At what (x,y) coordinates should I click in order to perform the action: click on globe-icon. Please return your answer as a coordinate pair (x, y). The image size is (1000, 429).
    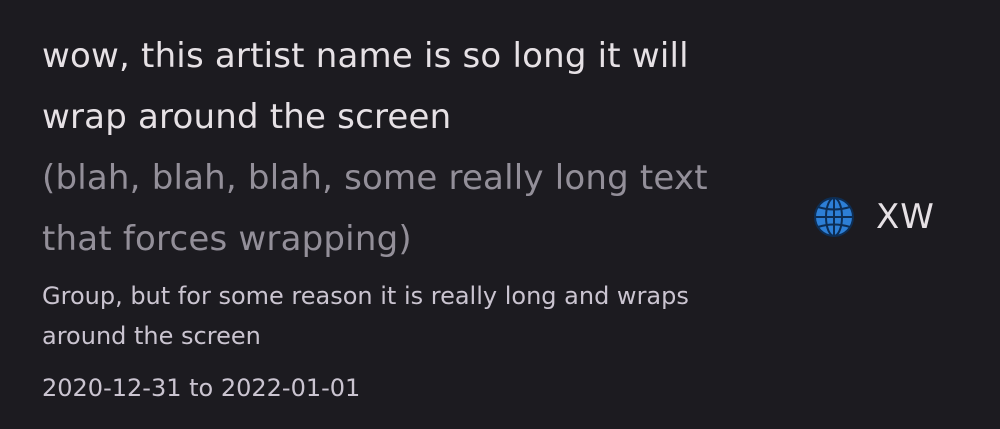
    Looking at the image, I should click on (834, 217).